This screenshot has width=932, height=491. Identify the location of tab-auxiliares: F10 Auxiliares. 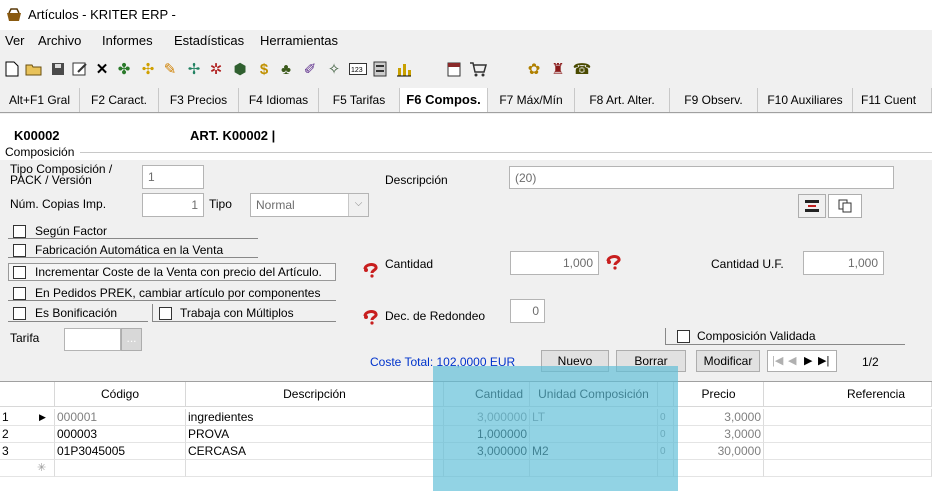
(805, 100).